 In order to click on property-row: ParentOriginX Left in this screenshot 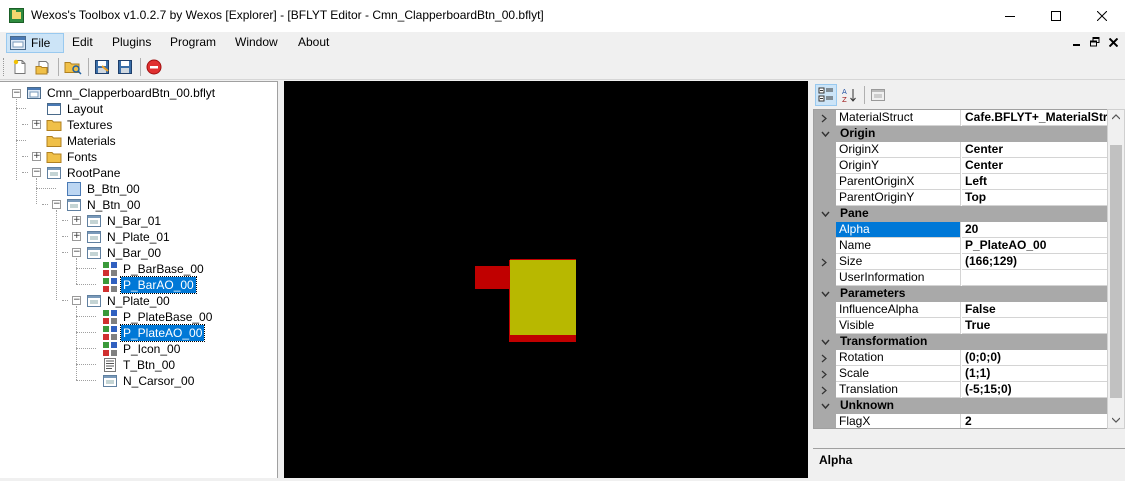, I will do `click(960, 182)`.